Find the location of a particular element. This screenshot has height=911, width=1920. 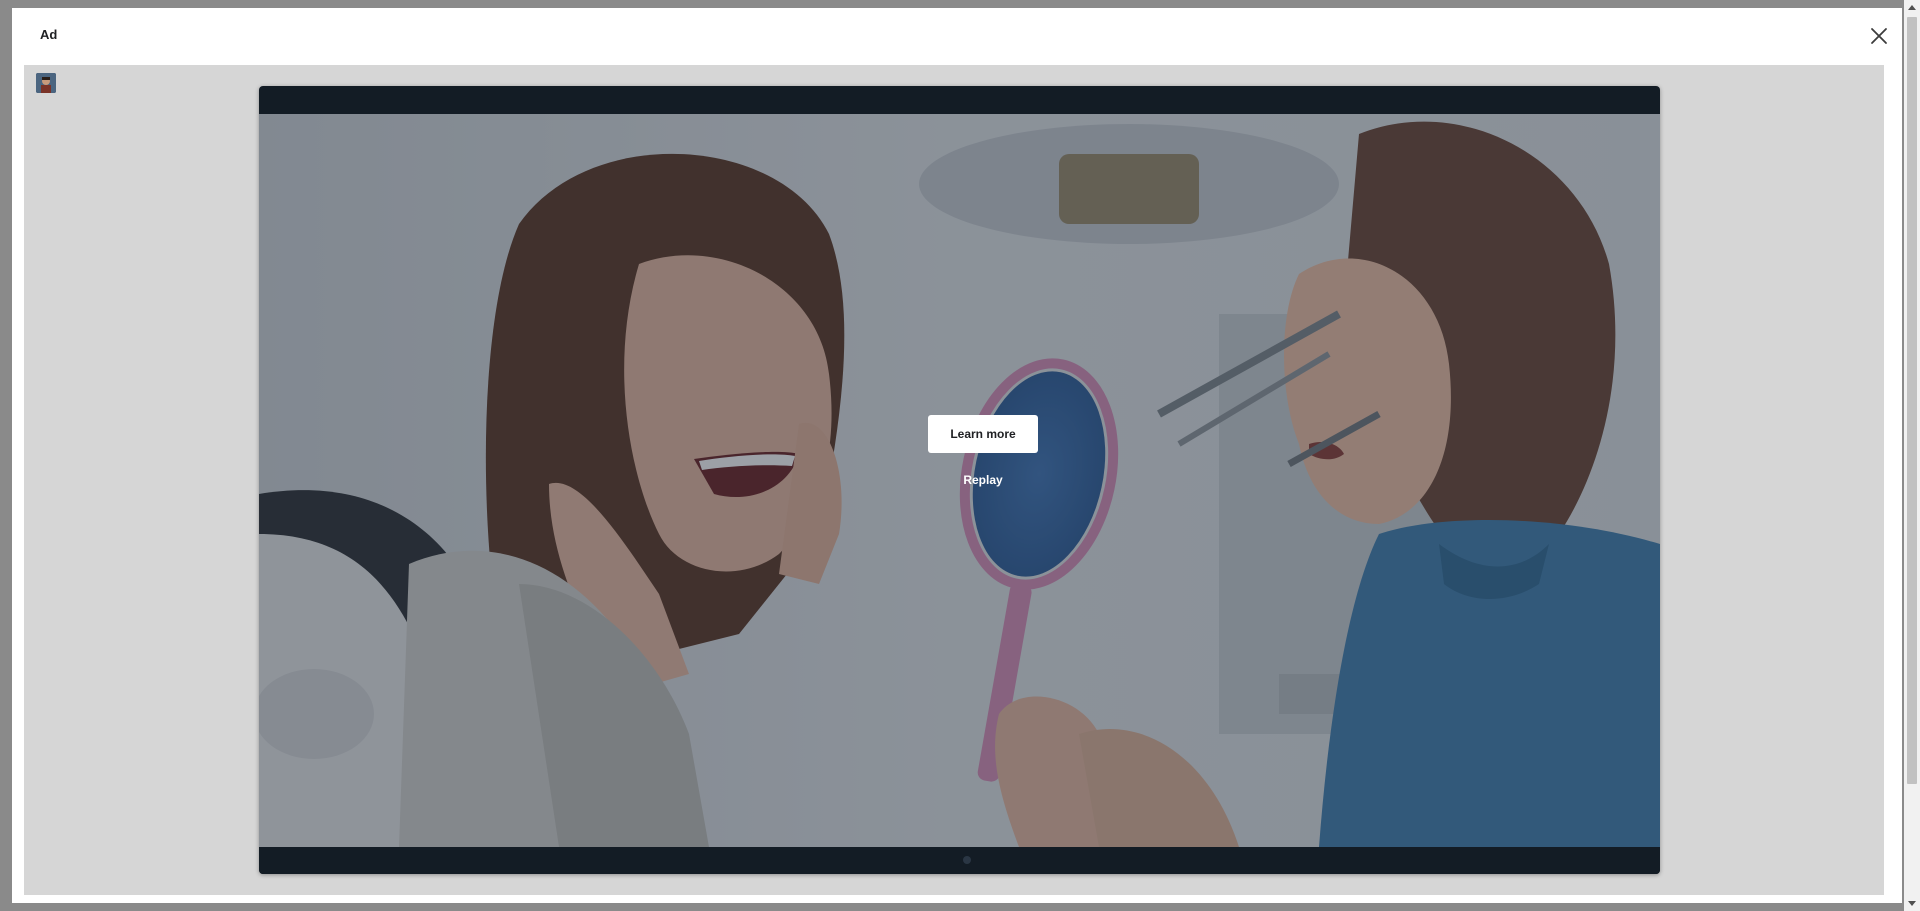

modal-header: Ad is located at coordinates (957, 36).